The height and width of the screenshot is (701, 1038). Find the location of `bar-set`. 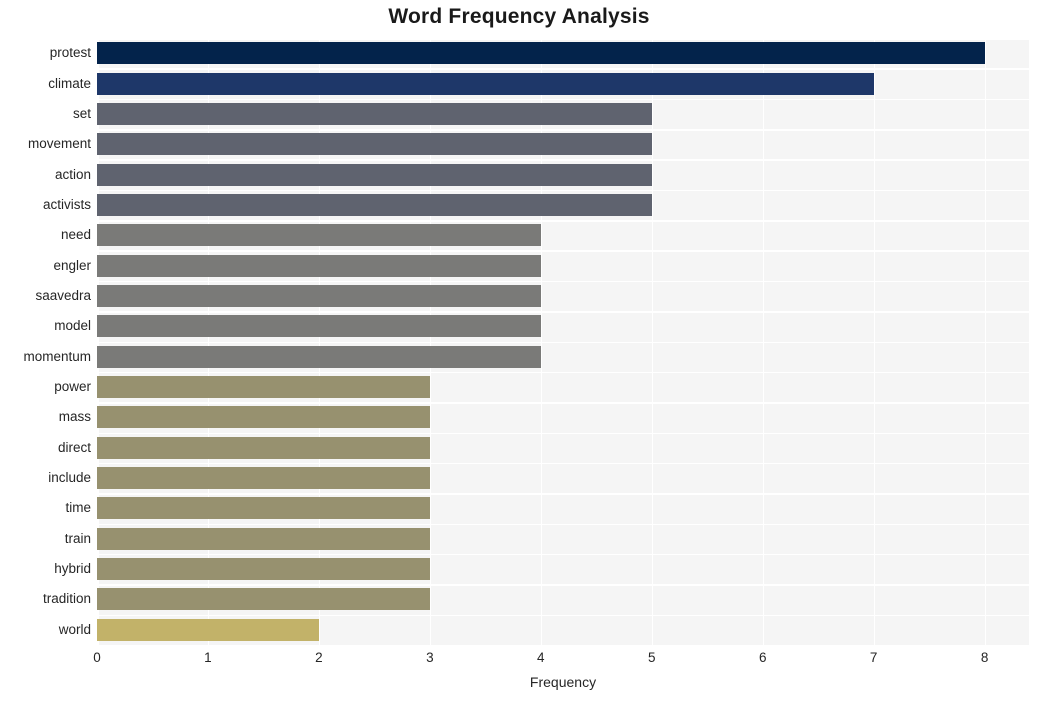

bar-set is located at coordinates (374, 113).